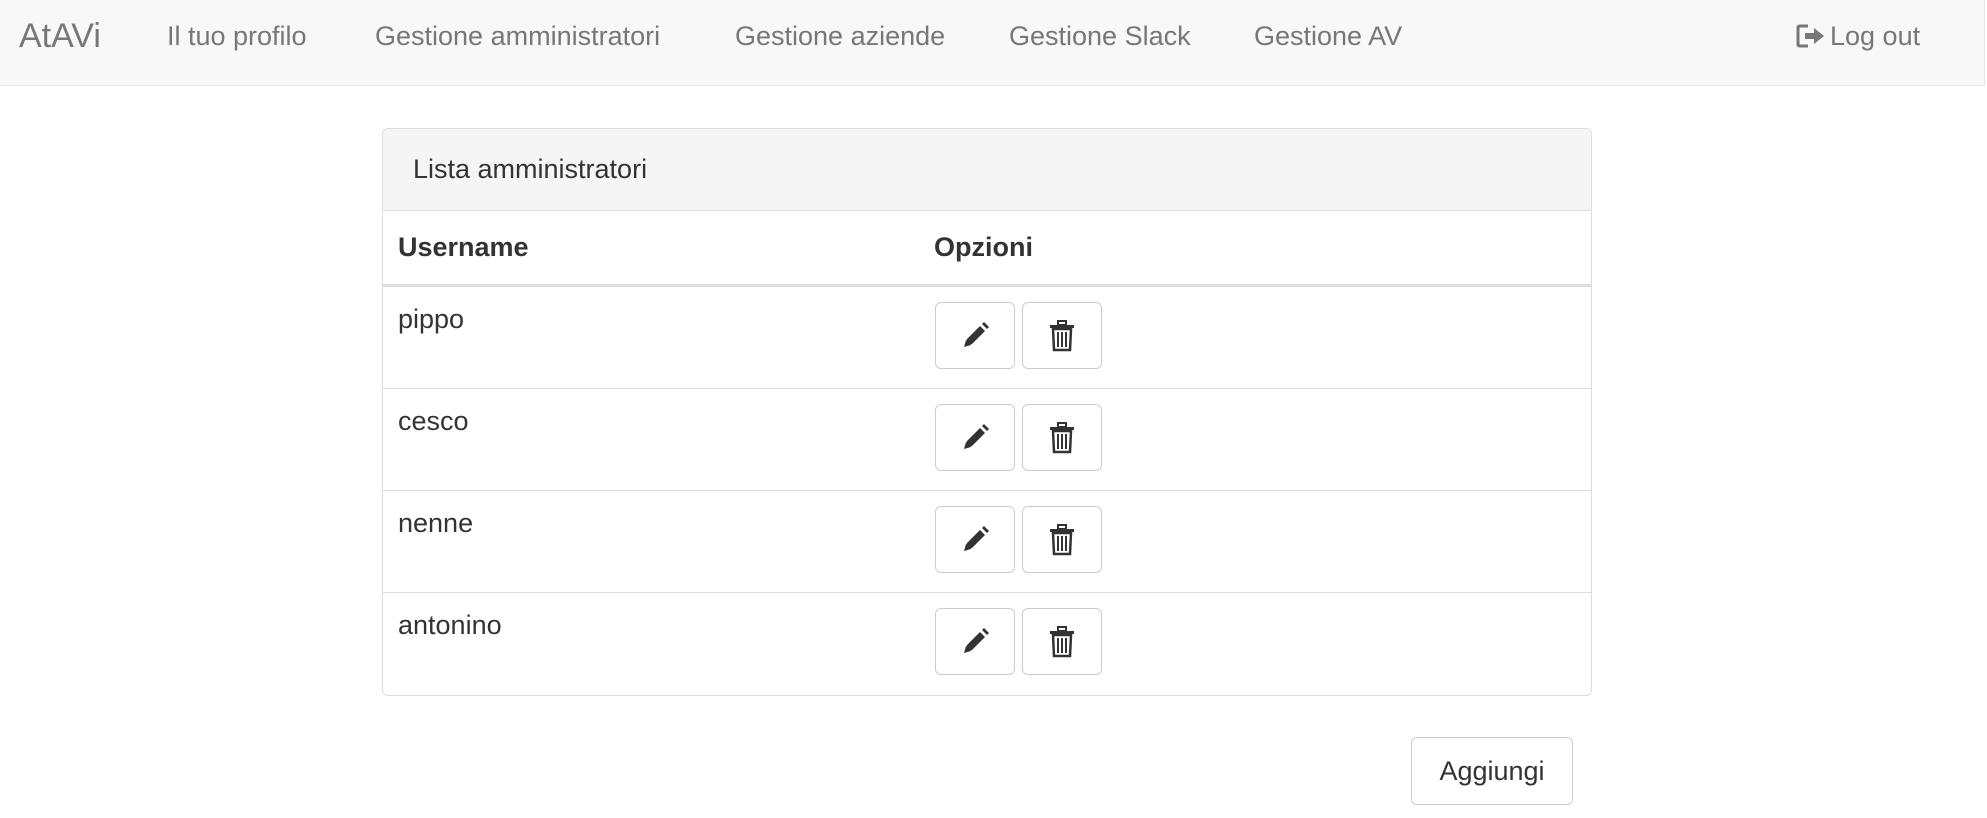 This screenshot has width=1987, height=818. Describe the element at coordinates (840, 36) in the screenshot. I see `nav-link-aziende: Gestione aziende` at that location.